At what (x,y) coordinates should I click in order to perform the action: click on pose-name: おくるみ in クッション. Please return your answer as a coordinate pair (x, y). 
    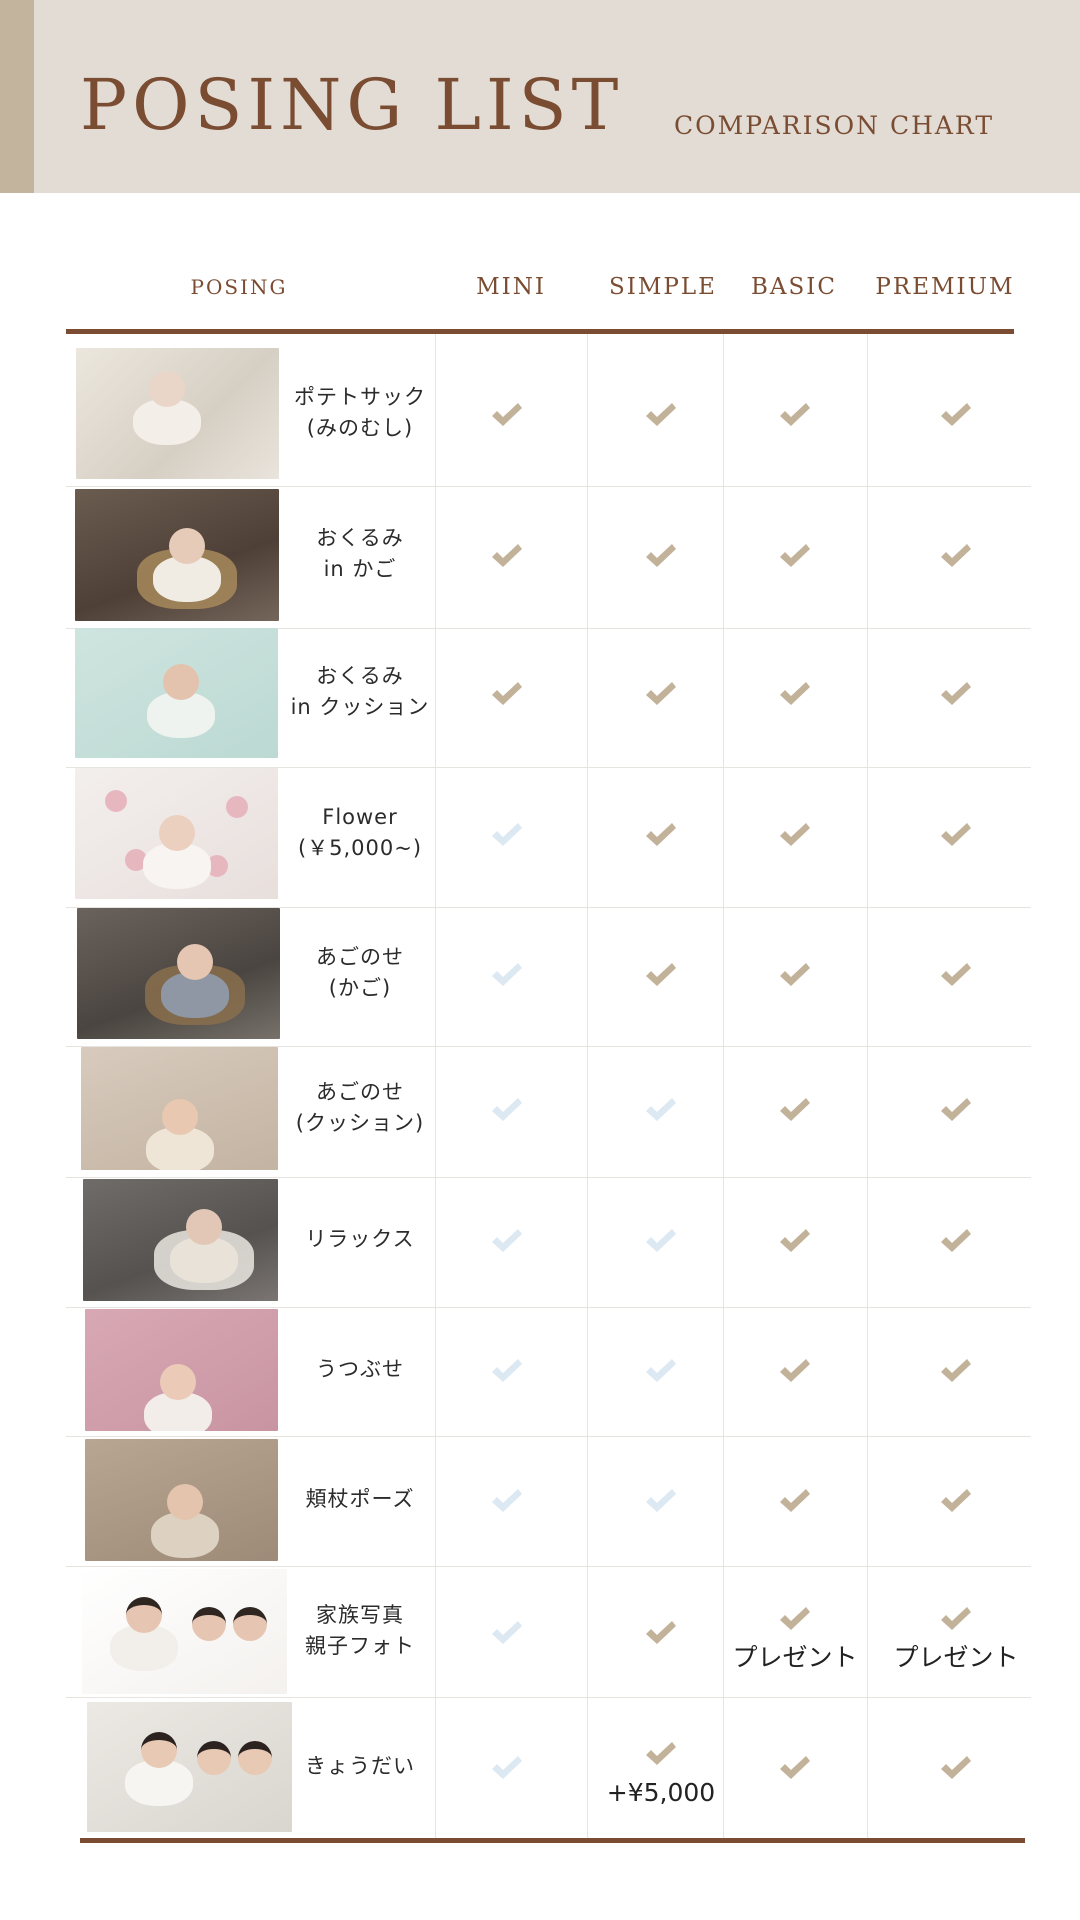
    Looking at the image, I should click on (360, 692).